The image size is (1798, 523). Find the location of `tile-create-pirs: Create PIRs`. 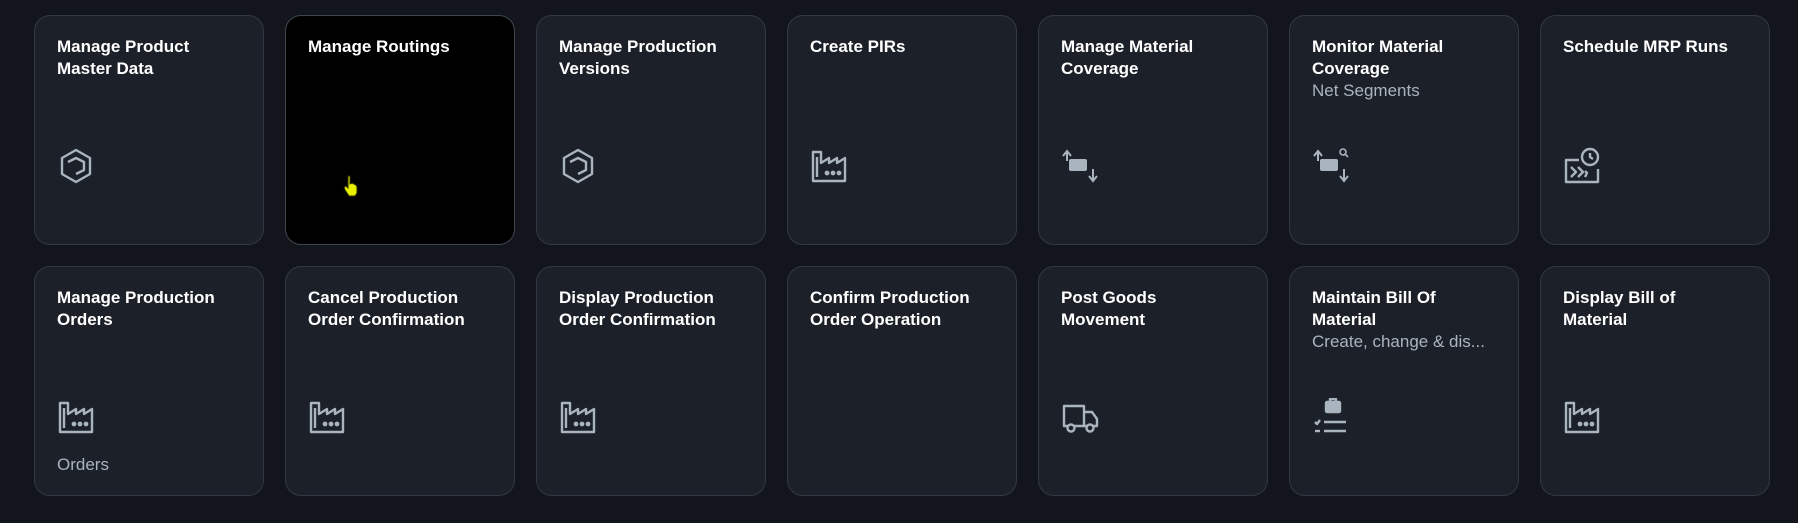

tile-create-pirs: Create PIRs is located at coordinates (902, 130).